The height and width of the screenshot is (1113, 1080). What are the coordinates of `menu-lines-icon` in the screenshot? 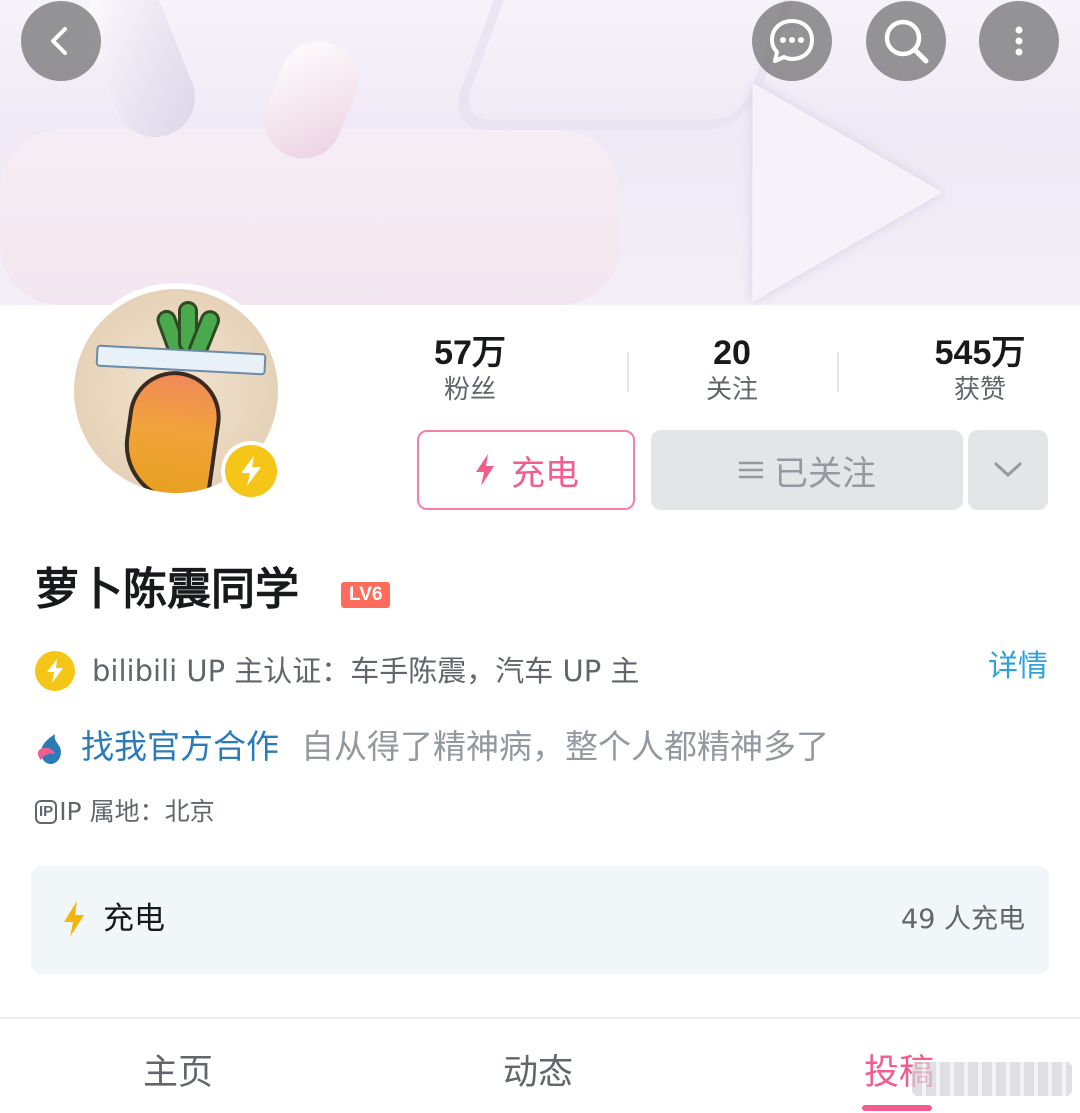 It's located at (751, 470).